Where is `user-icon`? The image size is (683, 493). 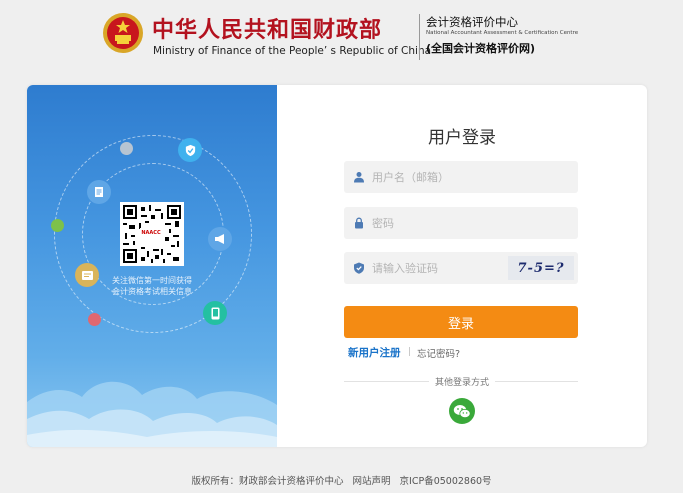
user-icon is located at coordinates (359, 177).